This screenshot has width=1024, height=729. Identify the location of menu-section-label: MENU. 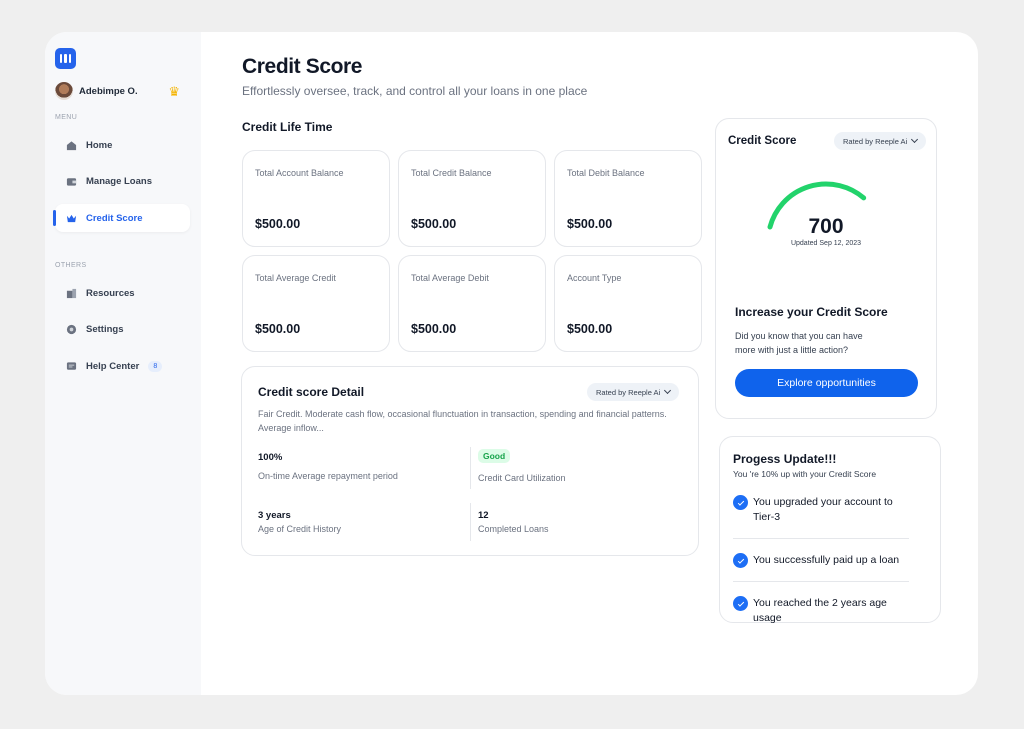
(66, 117).